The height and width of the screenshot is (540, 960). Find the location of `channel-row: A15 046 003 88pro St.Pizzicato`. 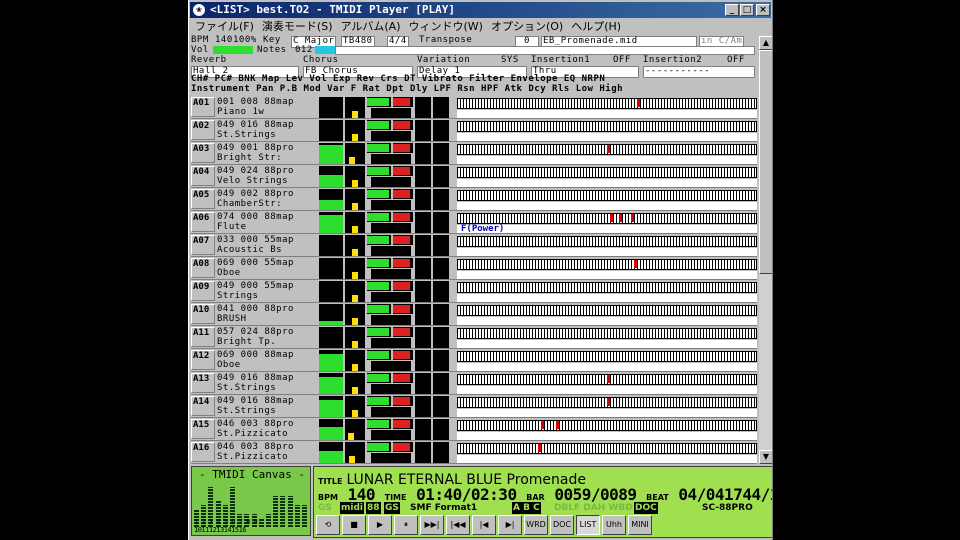

channel-row: A15 046 003 88pro St.Pizzicato is located at coordinates (474, 429).